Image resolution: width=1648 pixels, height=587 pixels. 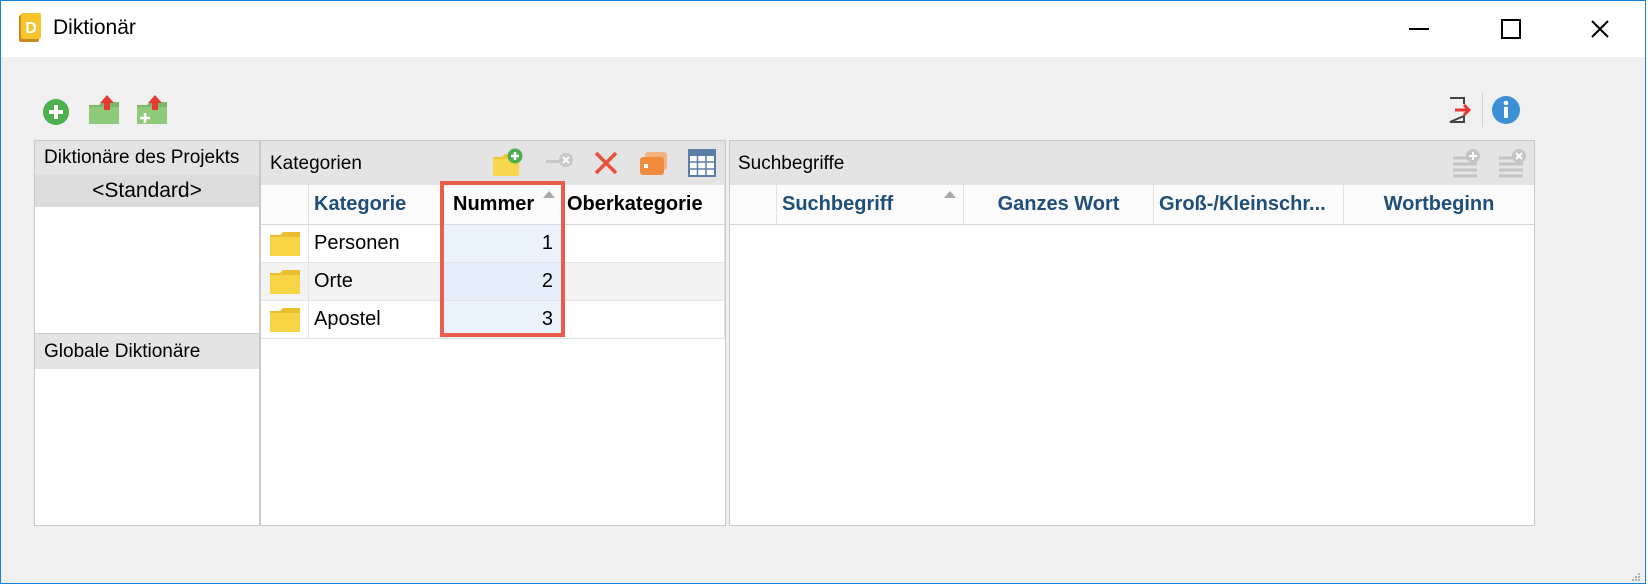 I want to click on search-term-column-header: Suchbegriff, so click(x=870, y=205).